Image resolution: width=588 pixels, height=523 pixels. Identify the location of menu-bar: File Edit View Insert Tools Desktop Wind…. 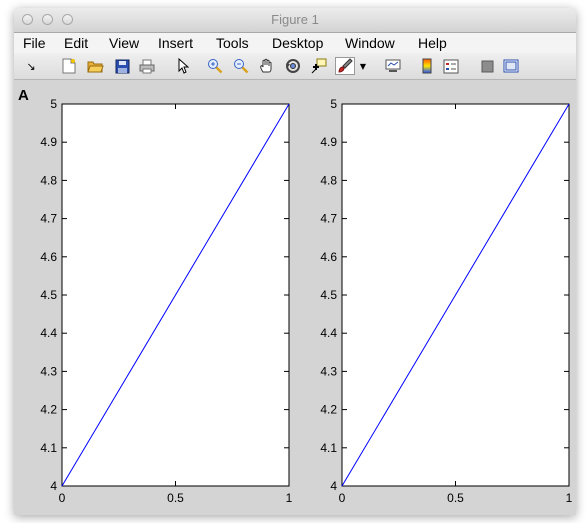
(295, 43).